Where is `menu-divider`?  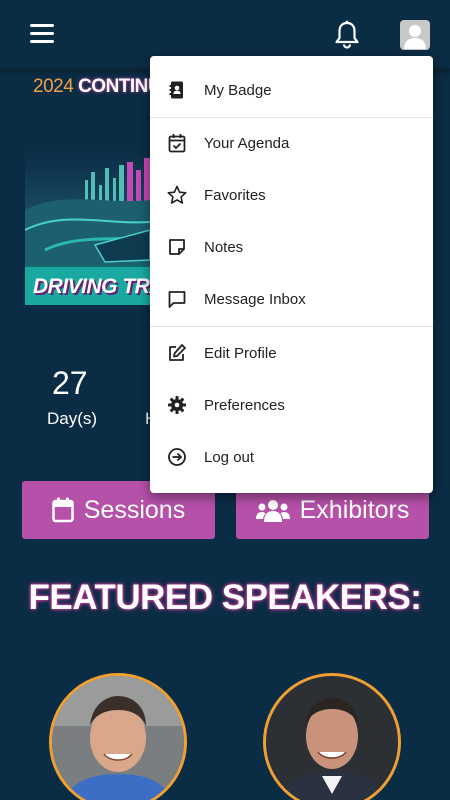 menu-divider is located at coordinates (291, 326).